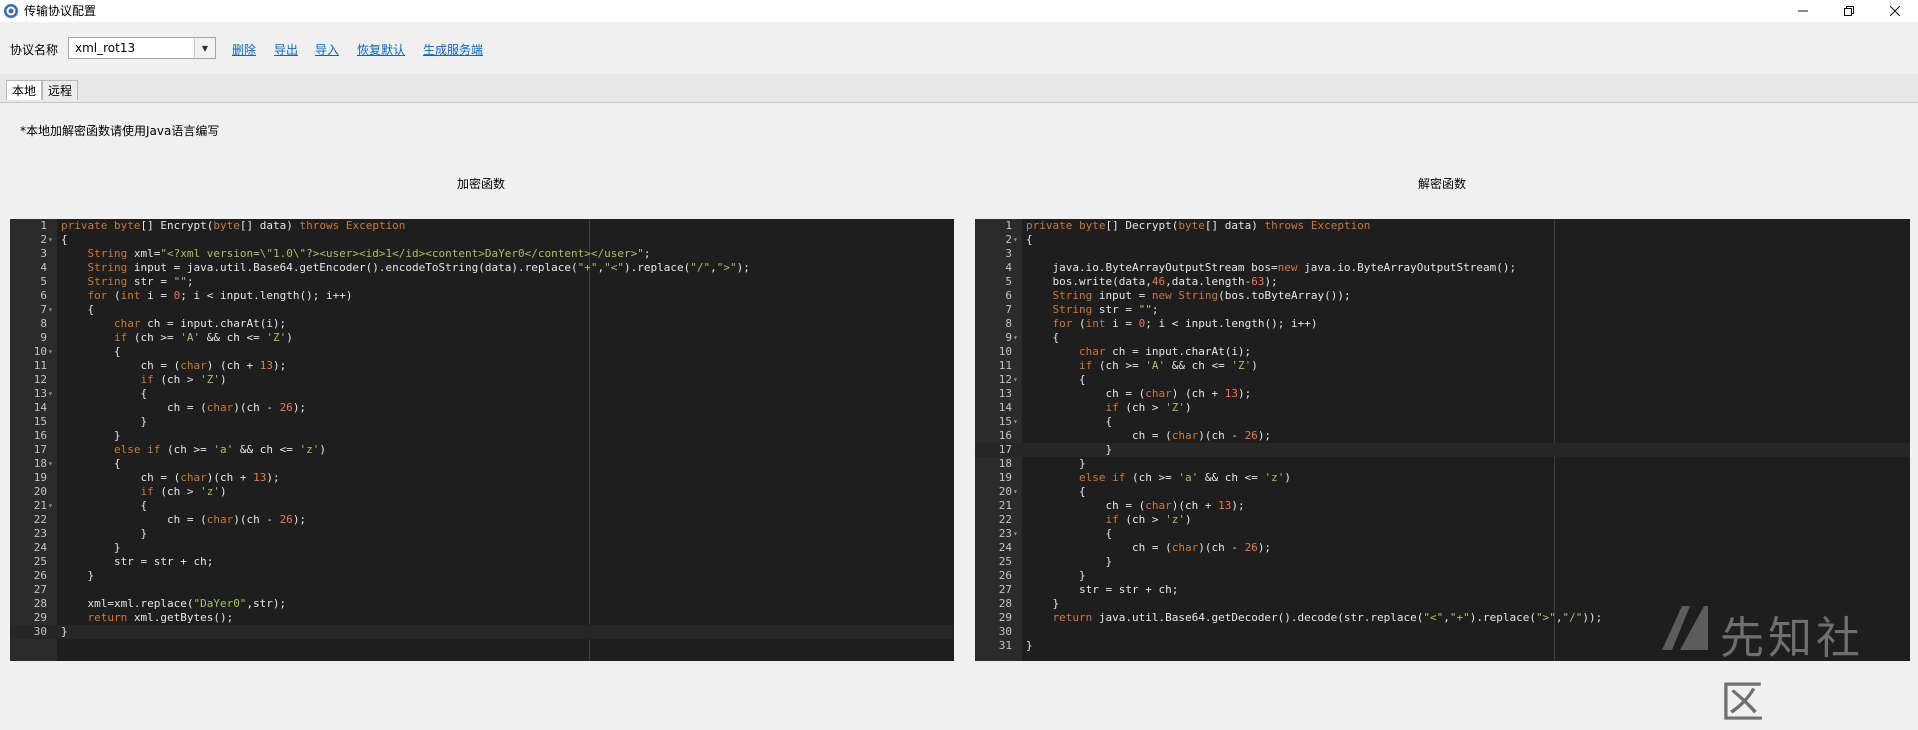 The width and height of the screenshot is (1918, 730). What do you see at coordinates (24, 90) in the screenshot?
I see `tab-local: 本地` at bounding box center [24, 90].